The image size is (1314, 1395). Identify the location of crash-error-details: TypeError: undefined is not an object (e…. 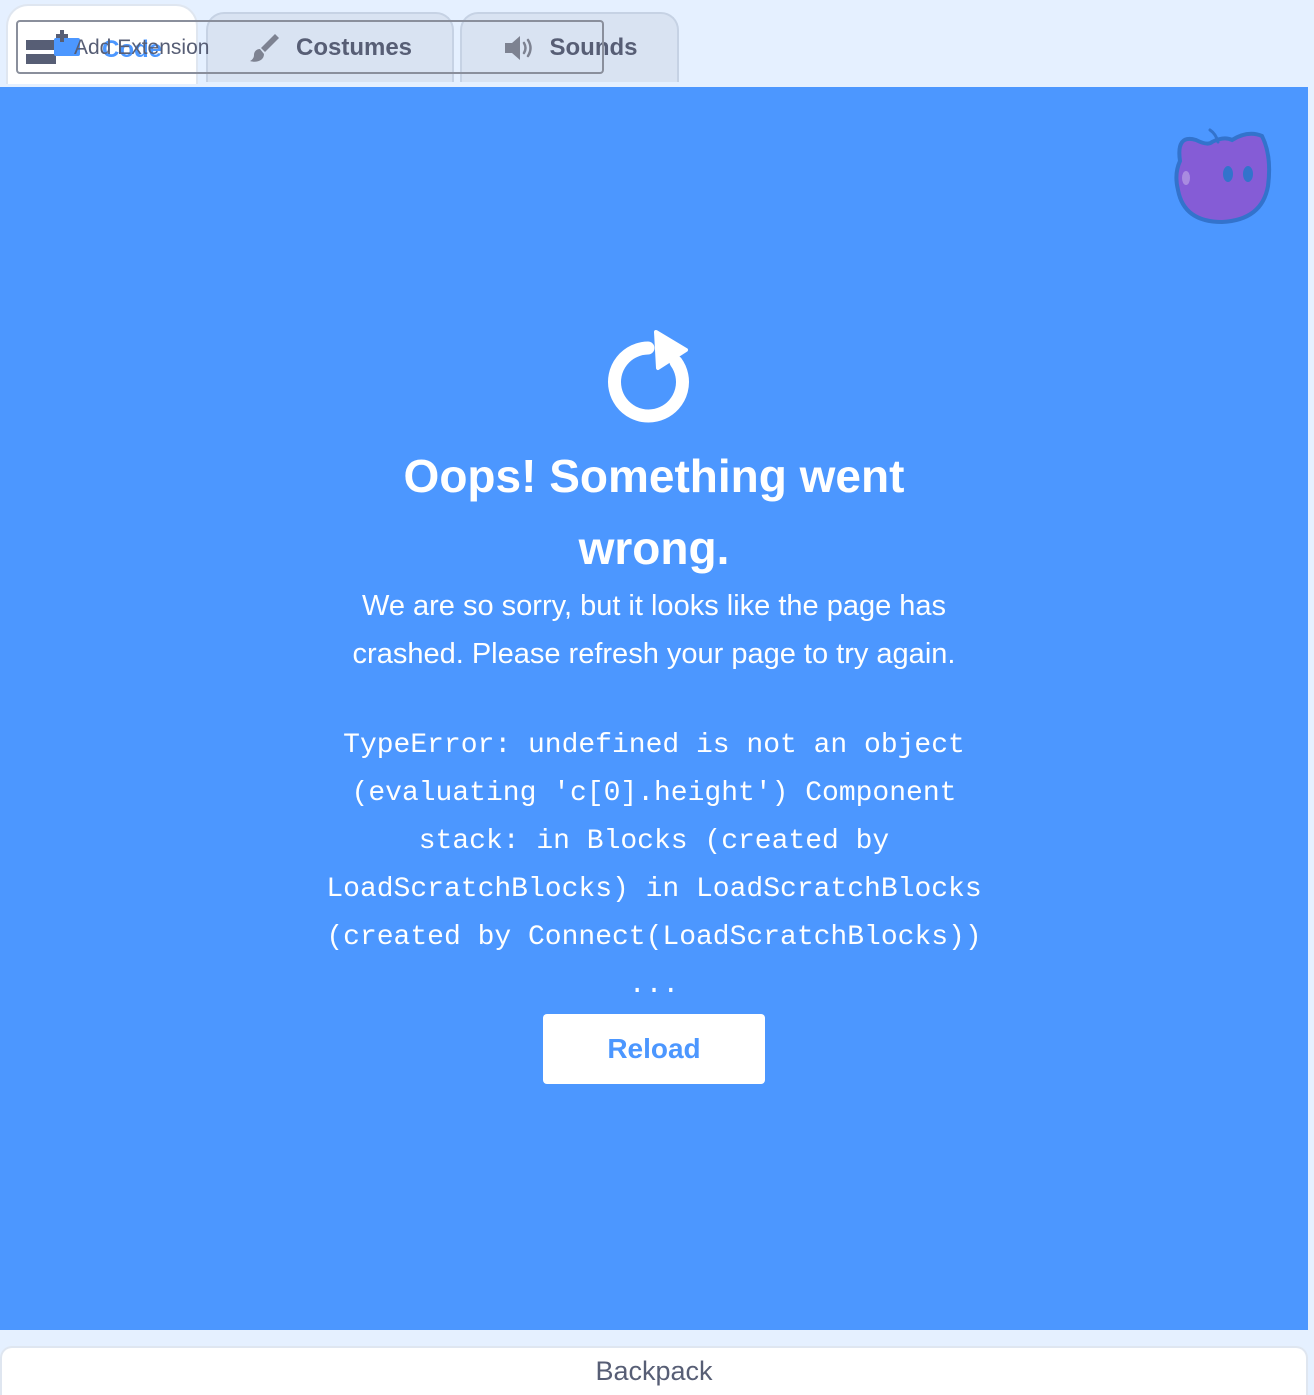
(654, 865).